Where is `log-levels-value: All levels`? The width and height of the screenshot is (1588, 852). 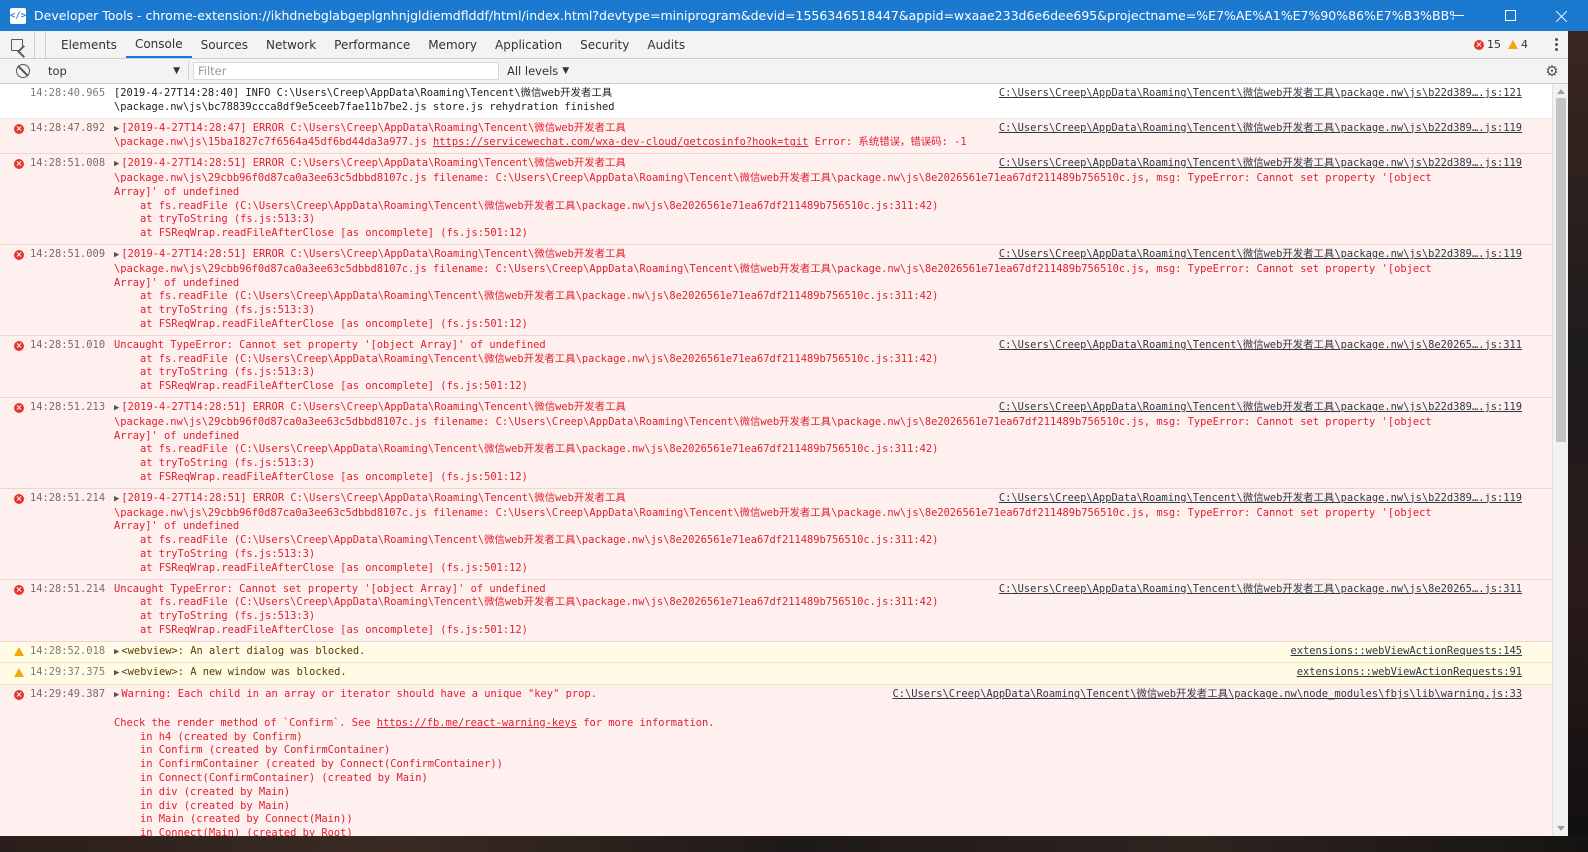
log-levels-value: All levels is located at coordinates (533, 71).